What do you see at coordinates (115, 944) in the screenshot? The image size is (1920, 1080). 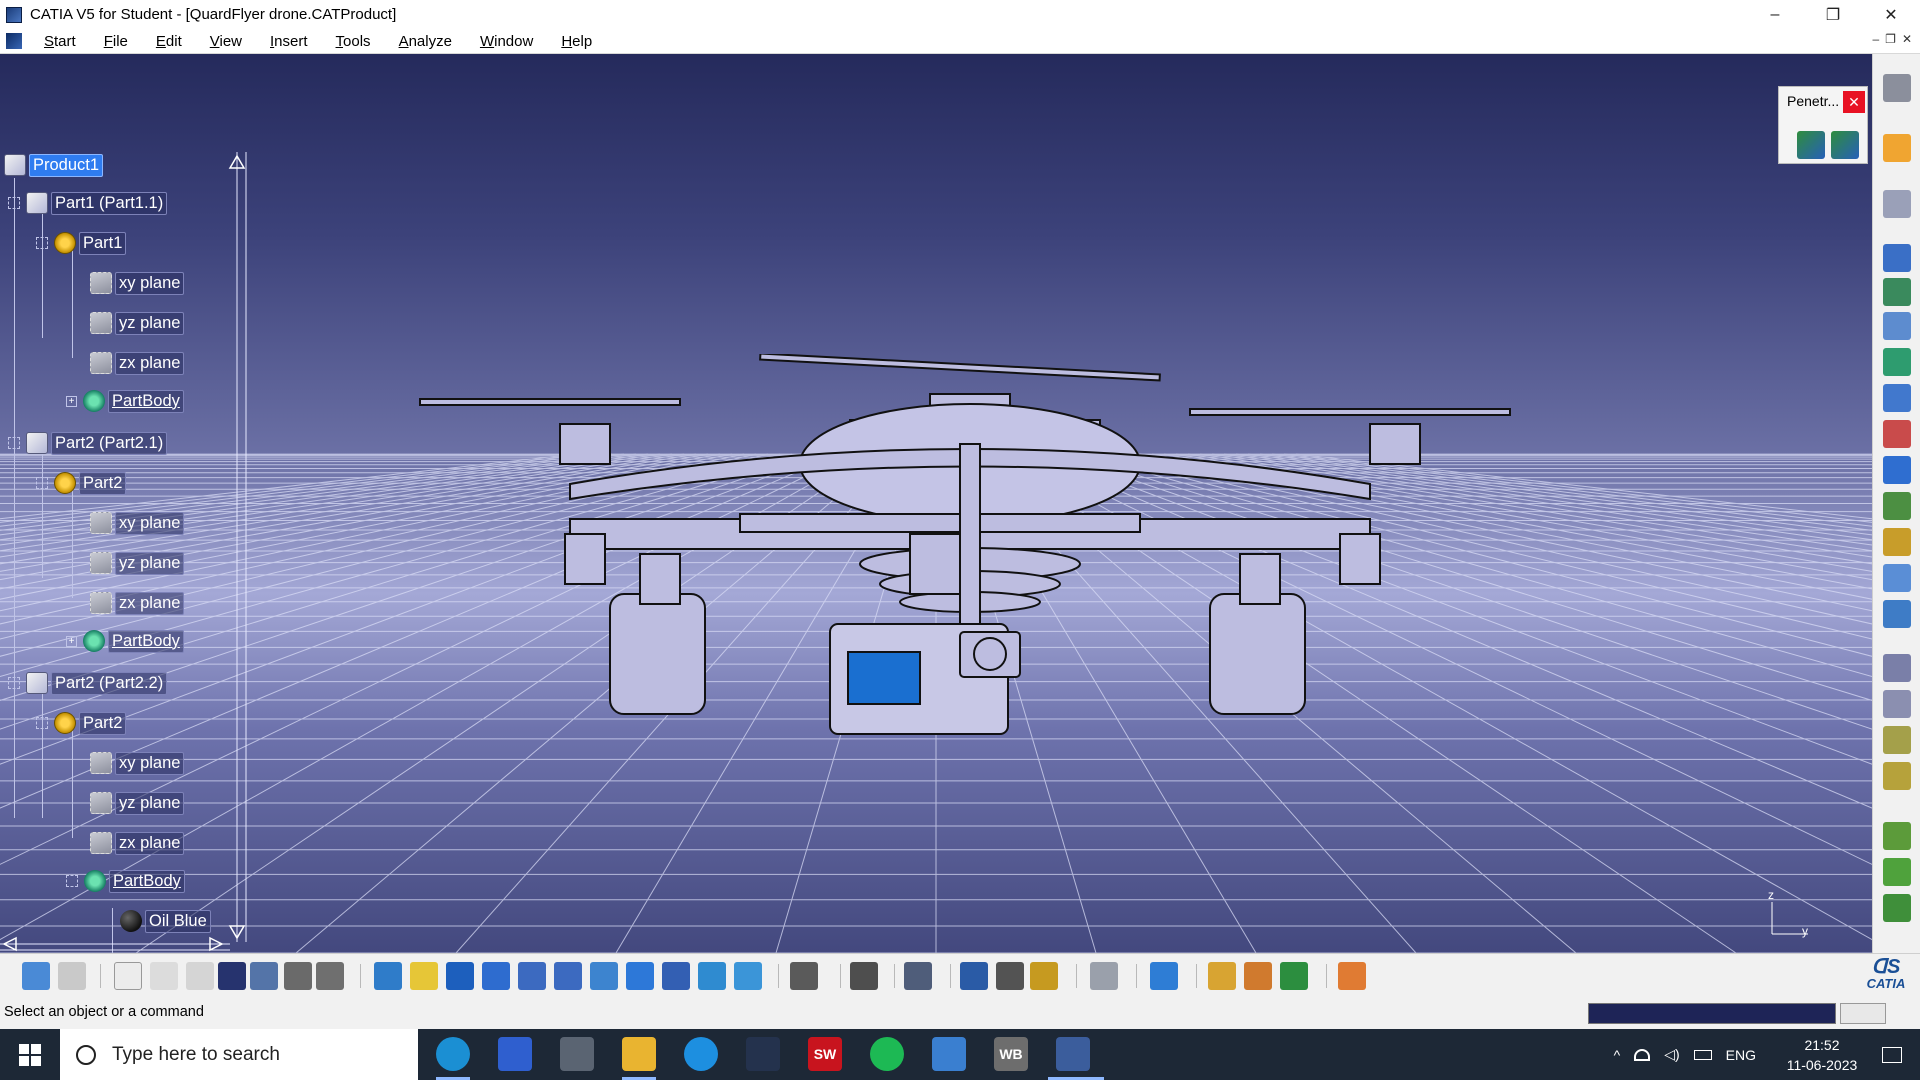 I see `tree-horizontal-scrollbar` at bounding box center [115, 944].